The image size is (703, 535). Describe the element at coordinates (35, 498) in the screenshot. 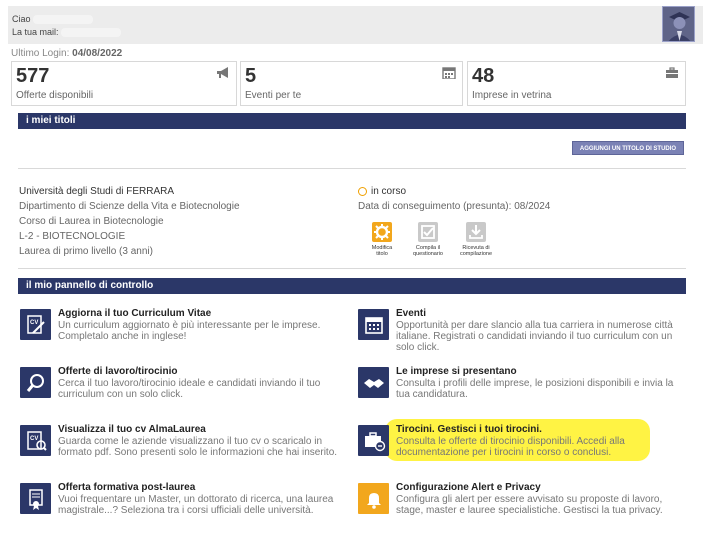

I see `diploma-icon` at that location.